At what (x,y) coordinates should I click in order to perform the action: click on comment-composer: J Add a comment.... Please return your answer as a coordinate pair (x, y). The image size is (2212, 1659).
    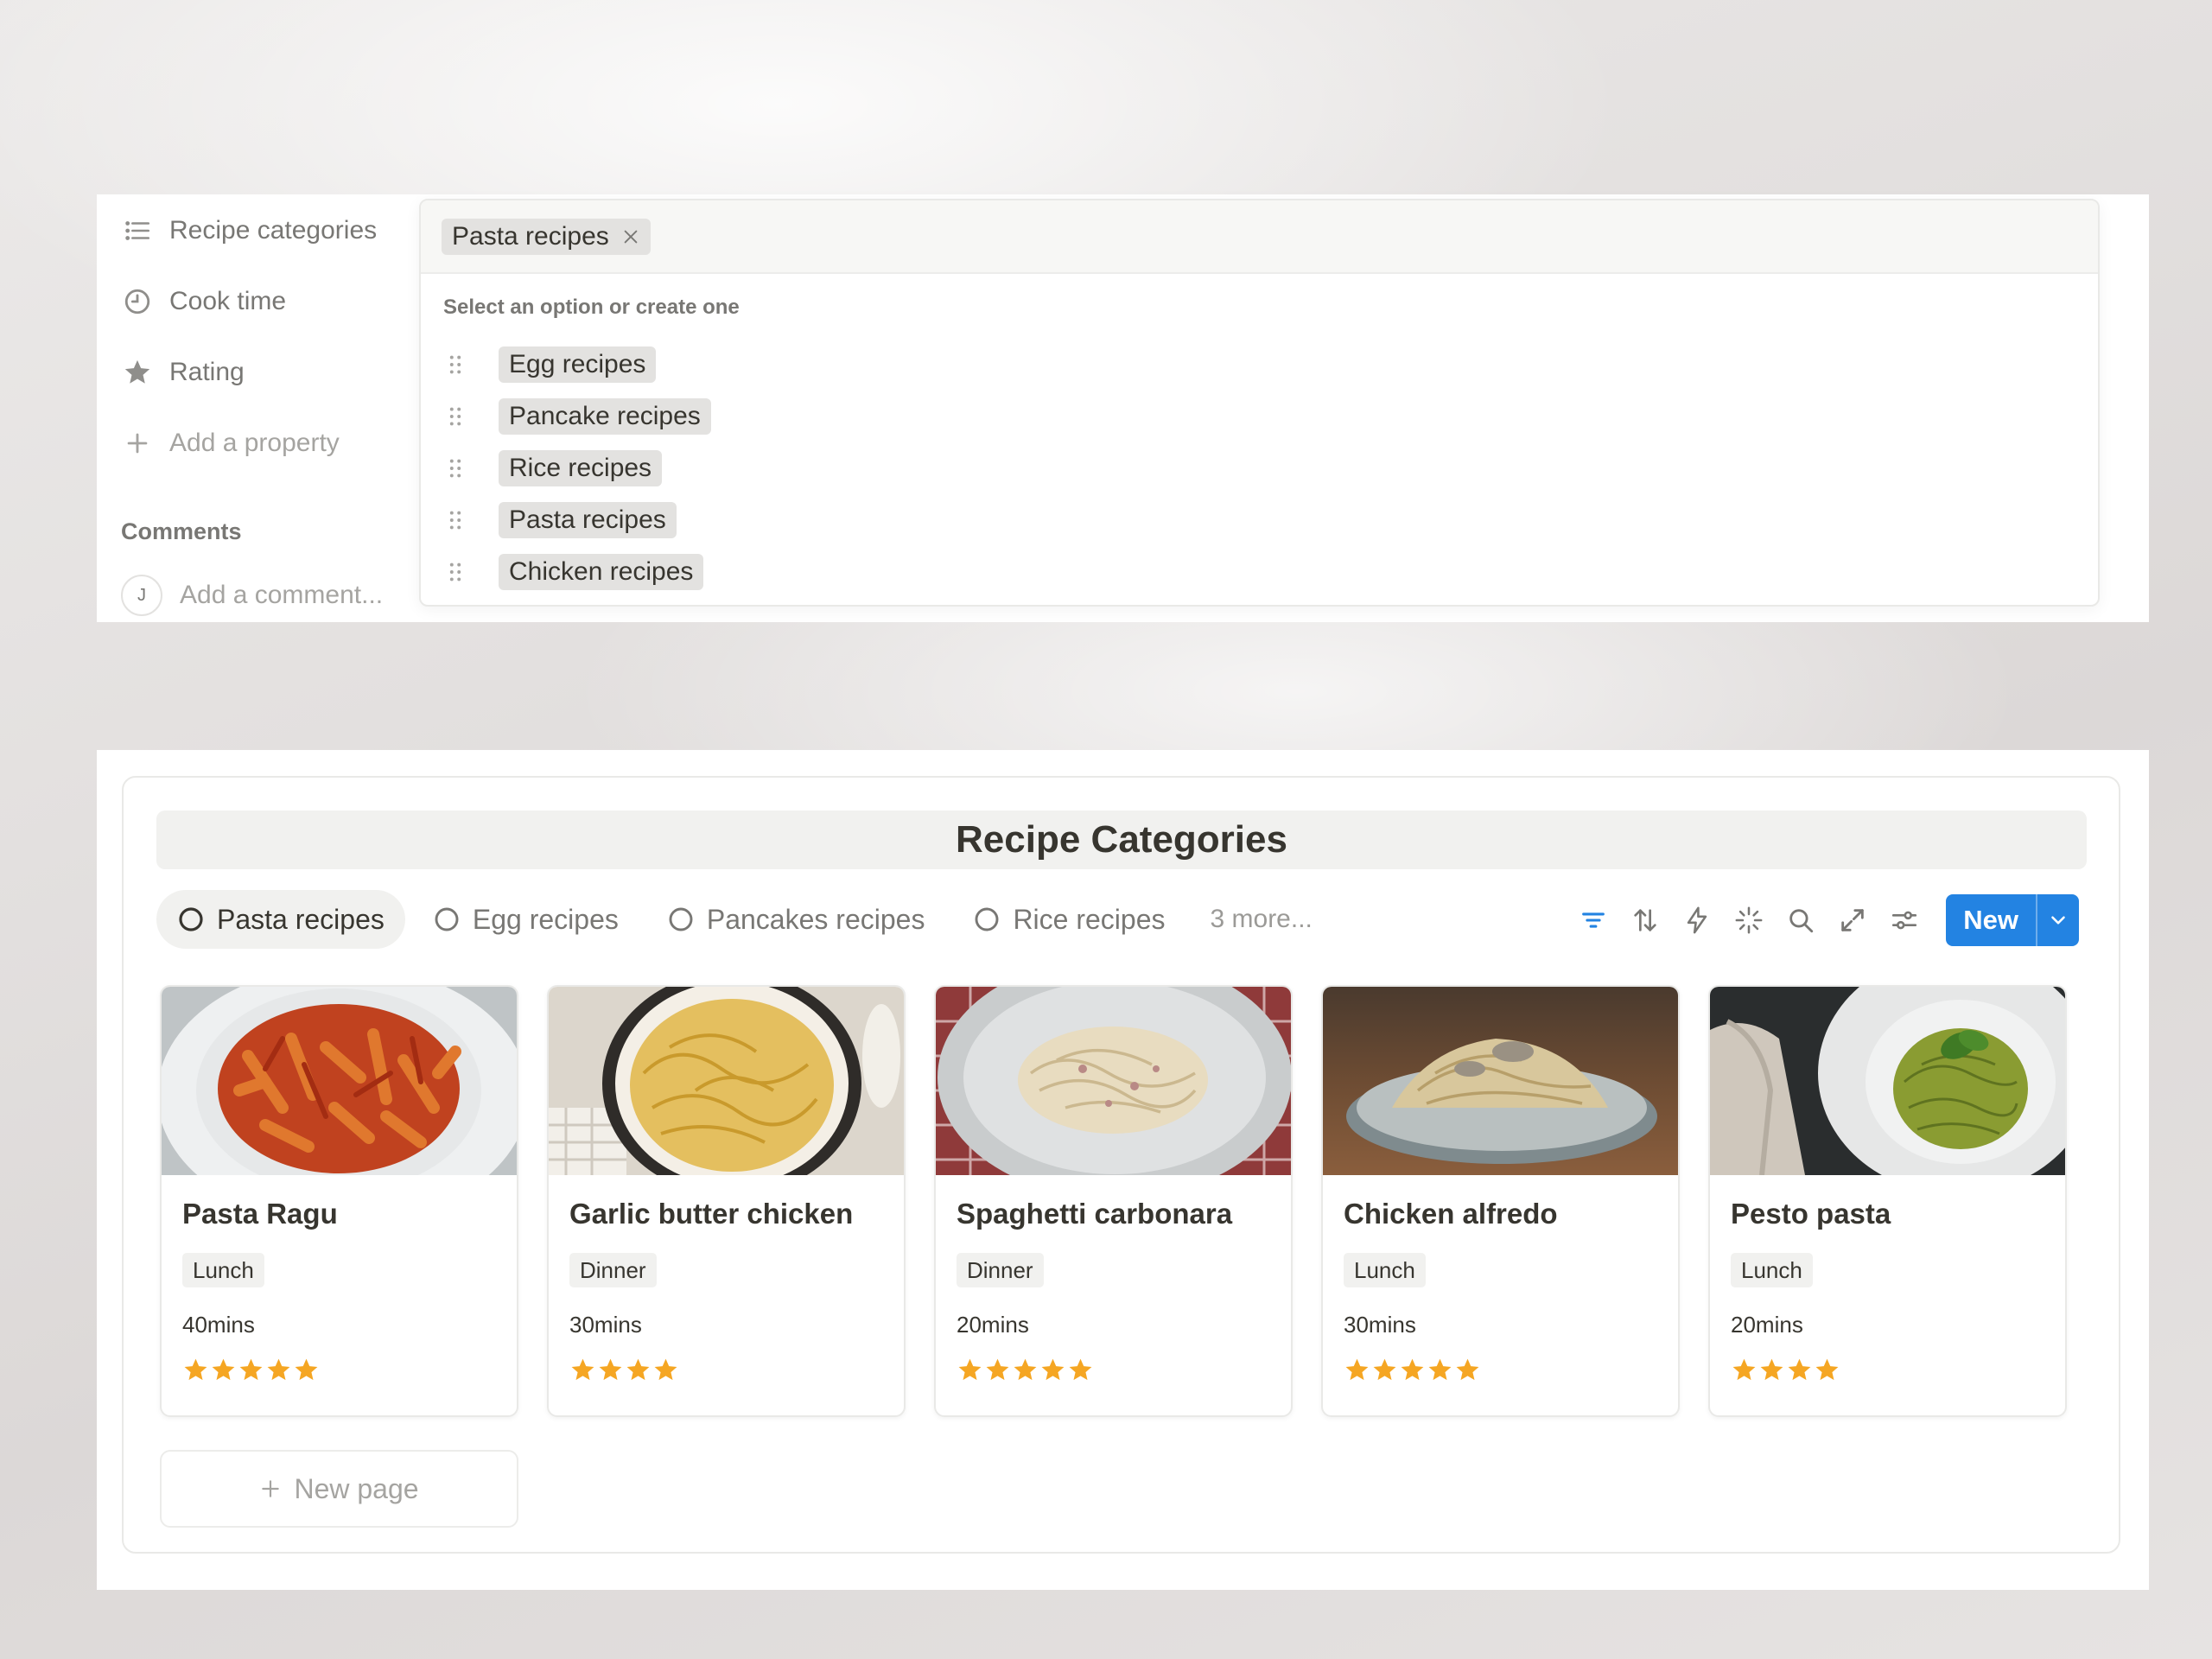
    Looking at the image, I should click on (252, 595).